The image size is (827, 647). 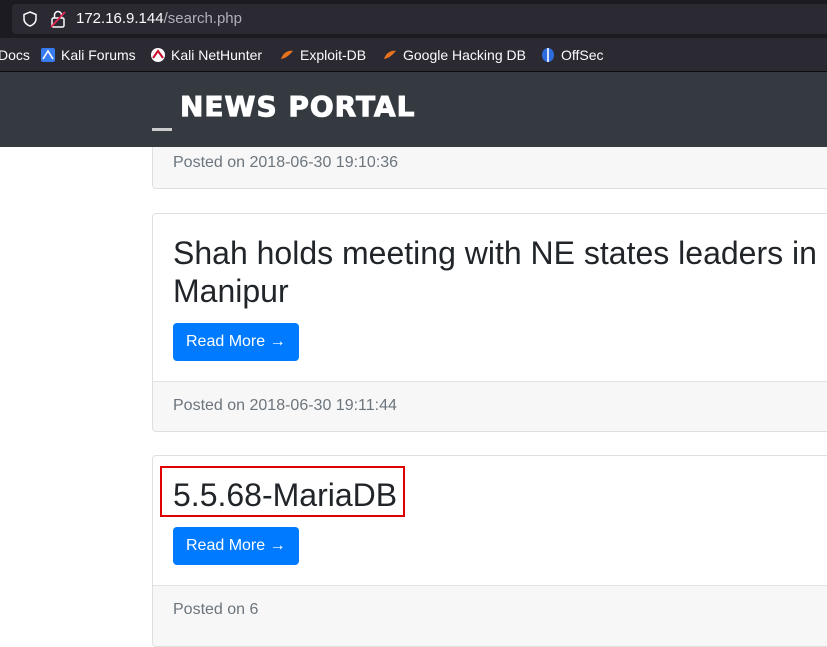 I want to click on bookmark-label: Kali Forums, so click(x=98, y=55).